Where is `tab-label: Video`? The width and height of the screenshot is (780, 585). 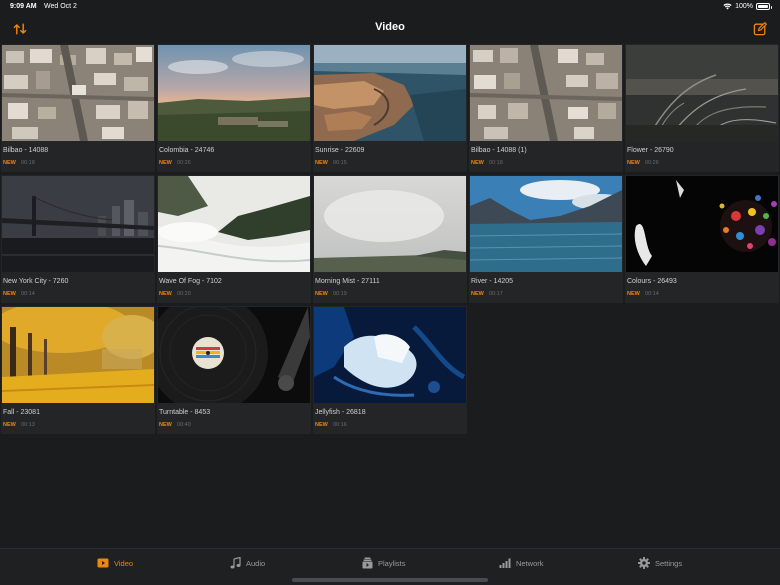 tab-label: Video is located at coordinates (124, 563).